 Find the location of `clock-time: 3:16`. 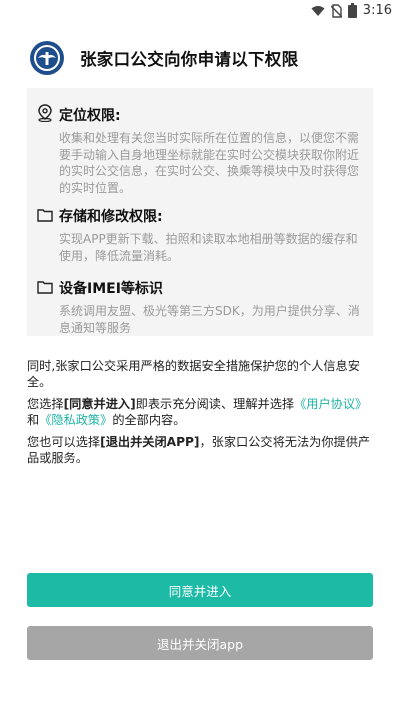

clock-time: 3:16 is located at coordinates (377, 10).